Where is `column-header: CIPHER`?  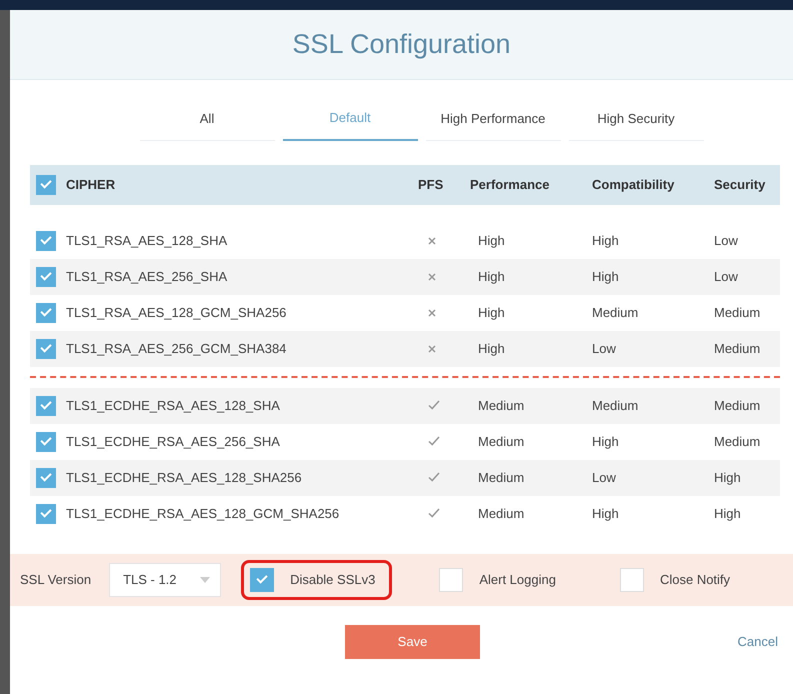 column-header: CIPHER is located at coordinates (91, 184).